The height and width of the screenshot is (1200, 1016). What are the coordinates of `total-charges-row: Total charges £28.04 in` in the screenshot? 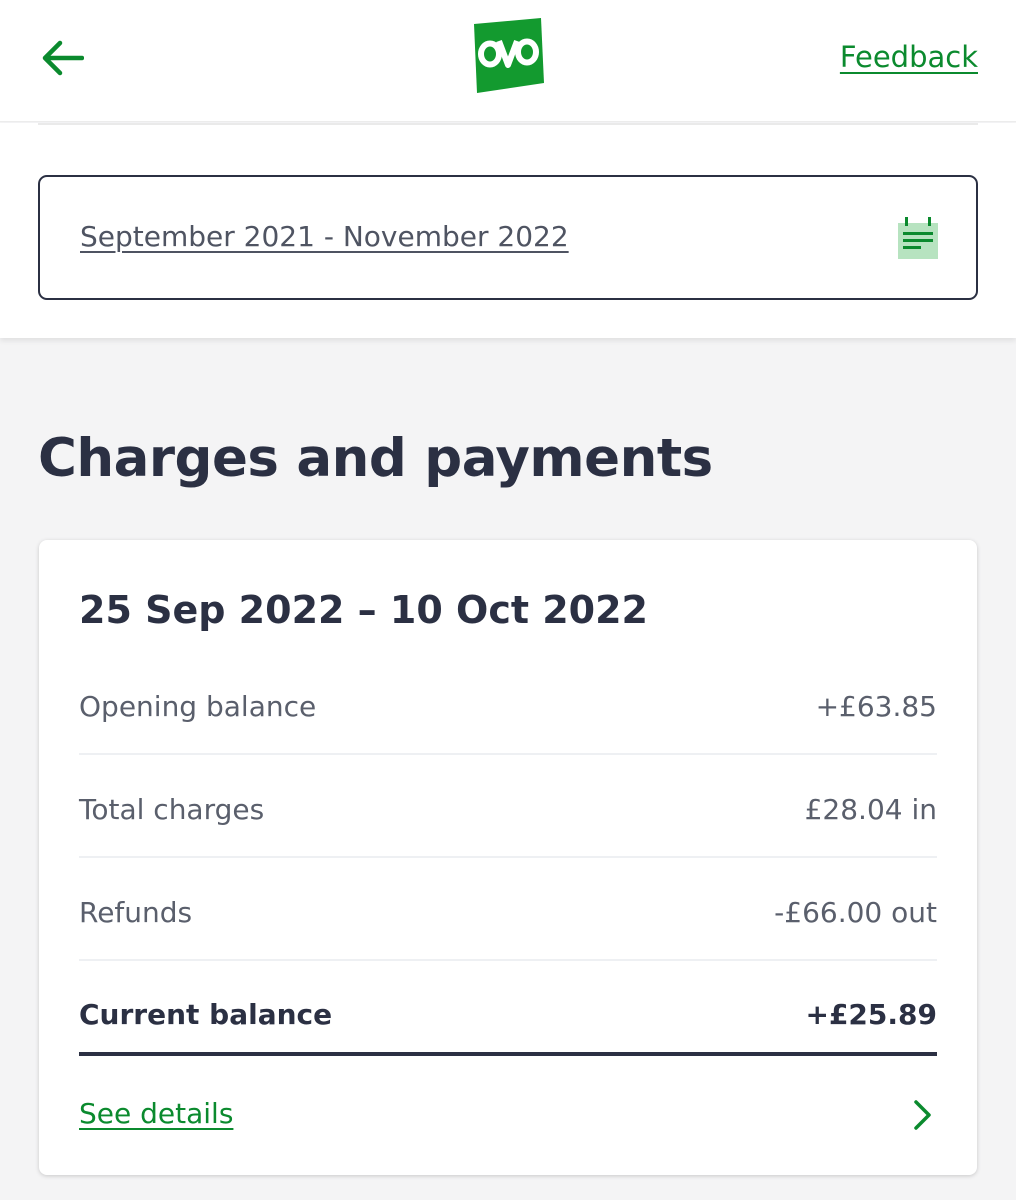 It's located at (508, 806).